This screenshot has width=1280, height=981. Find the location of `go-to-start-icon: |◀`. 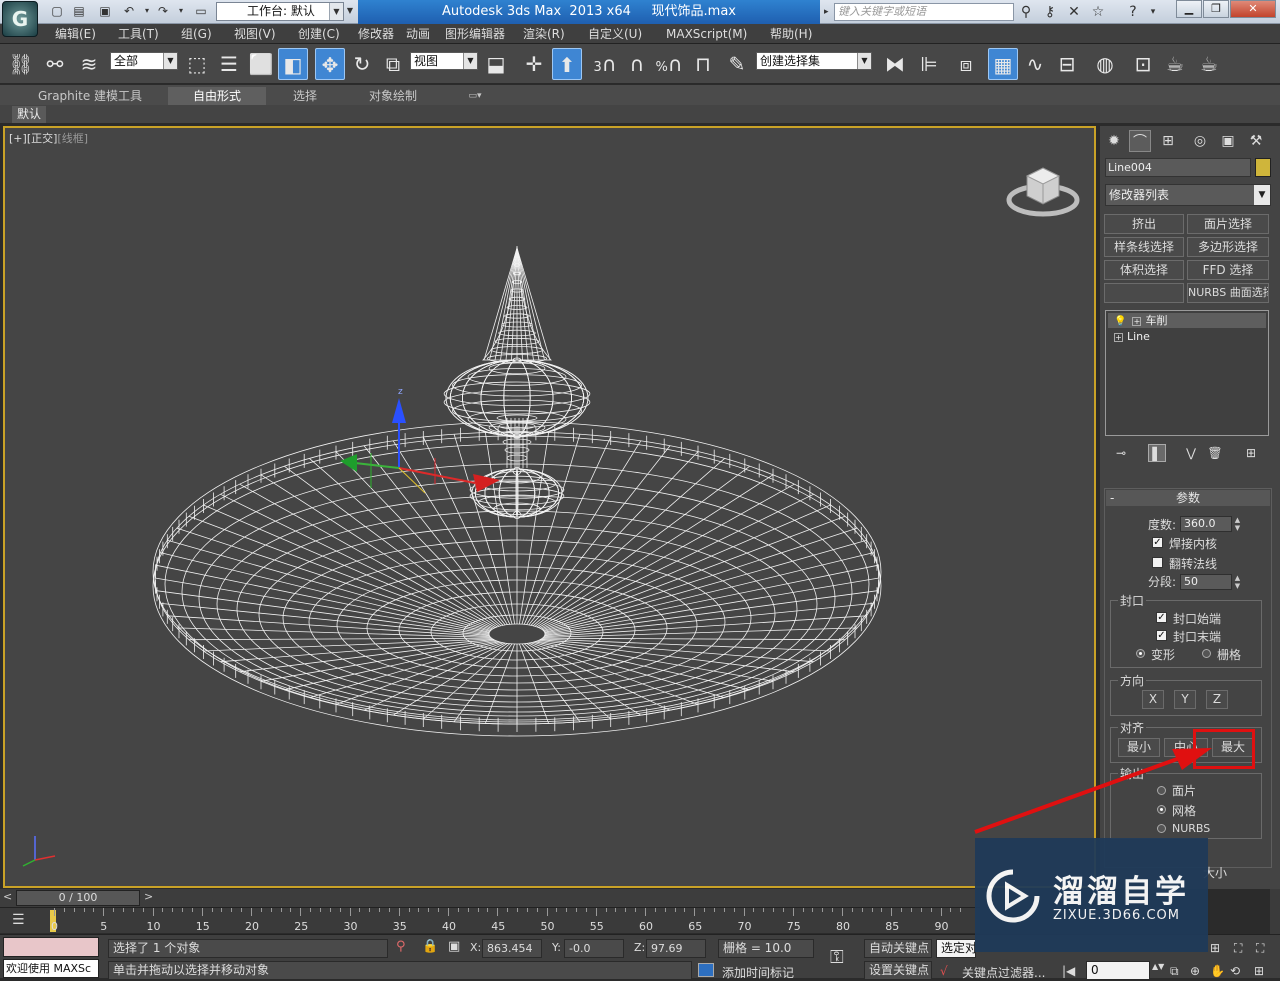

go-to-start-icon: |◀ is located at coordinates (1068, 971).